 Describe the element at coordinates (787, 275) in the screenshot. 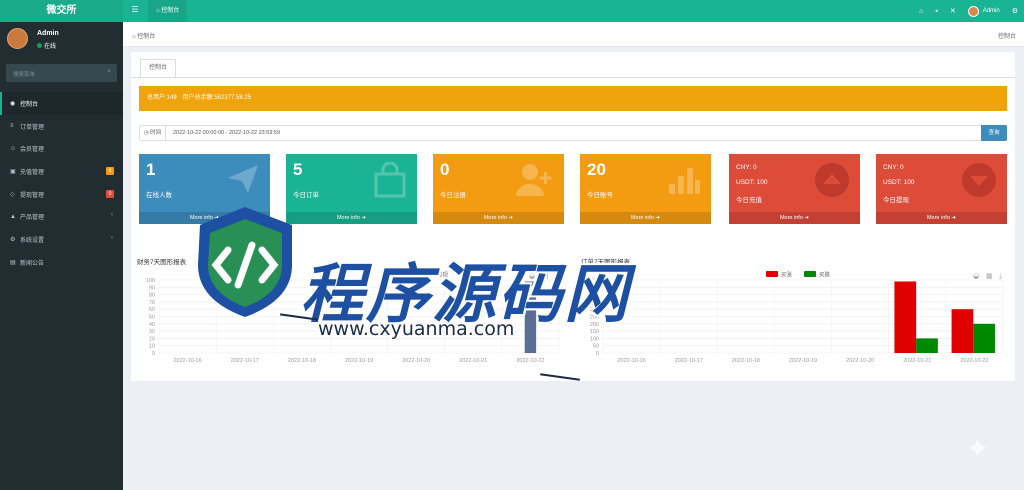

I see `legend-label: 买涨` at that location.